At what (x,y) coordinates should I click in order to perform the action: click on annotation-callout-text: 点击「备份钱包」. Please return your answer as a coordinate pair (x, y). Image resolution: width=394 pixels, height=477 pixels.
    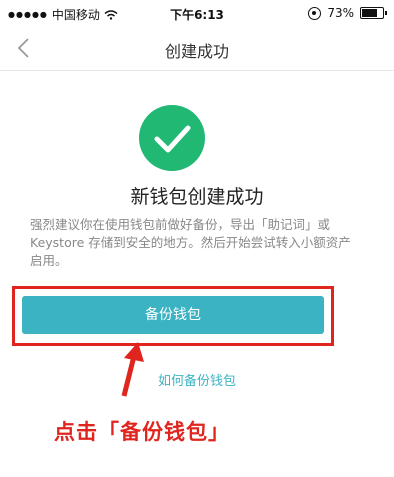
    Looking at the image, I should click on (142, 432).